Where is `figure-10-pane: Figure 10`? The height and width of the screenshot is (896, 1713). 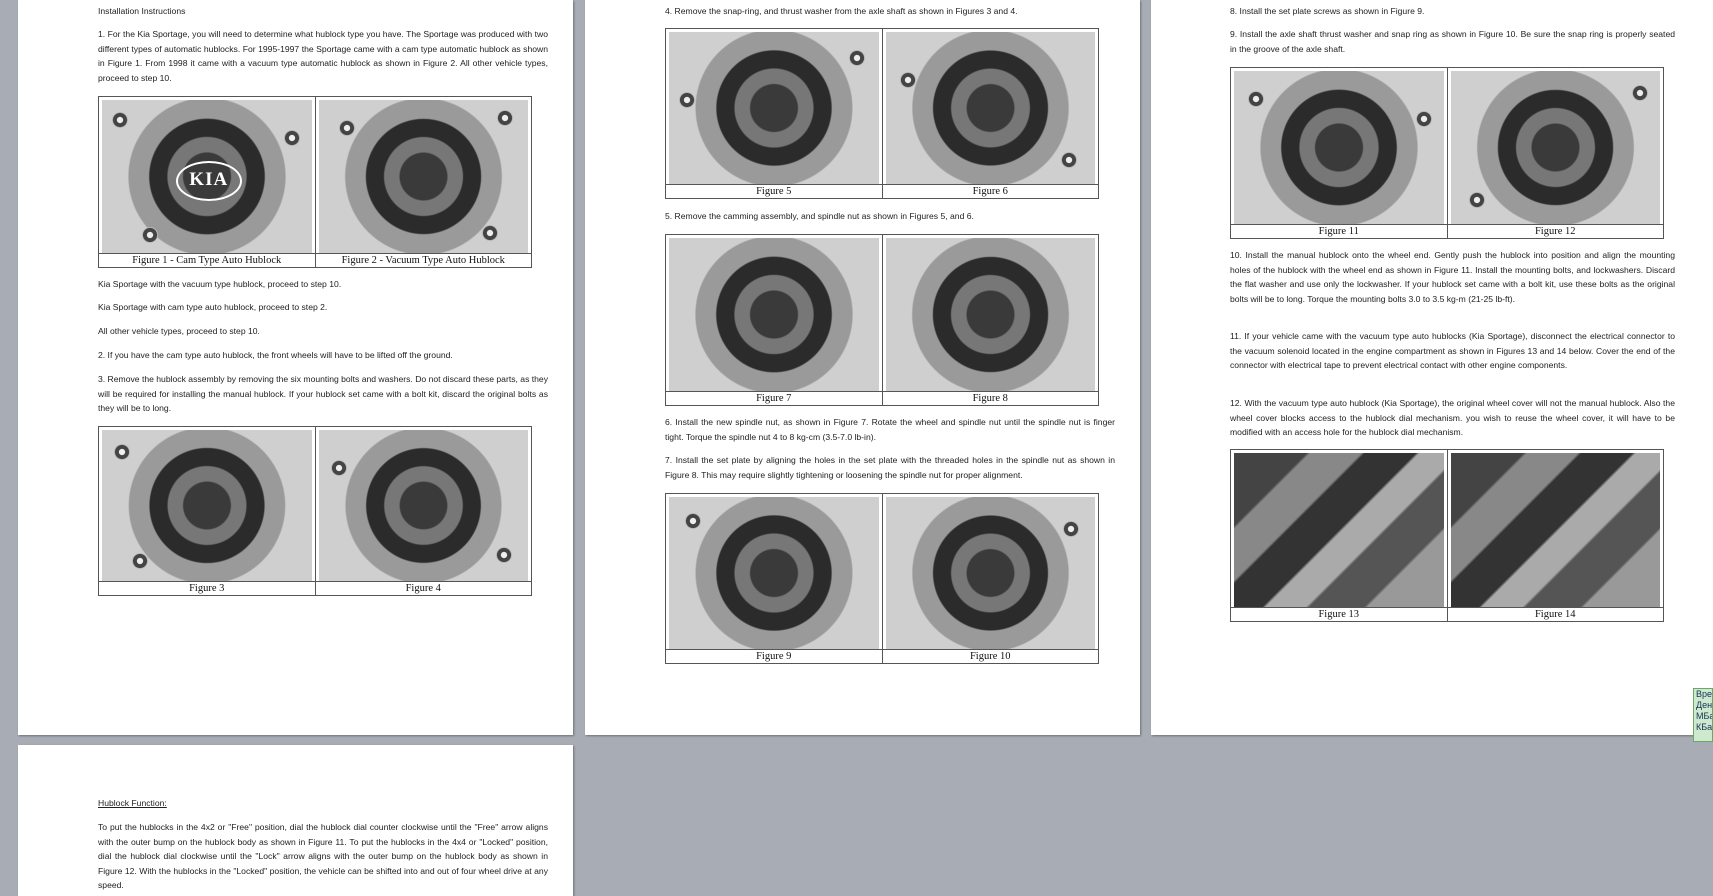 figure-10-pane: Figure 10 is located at coordinates (990, 578).